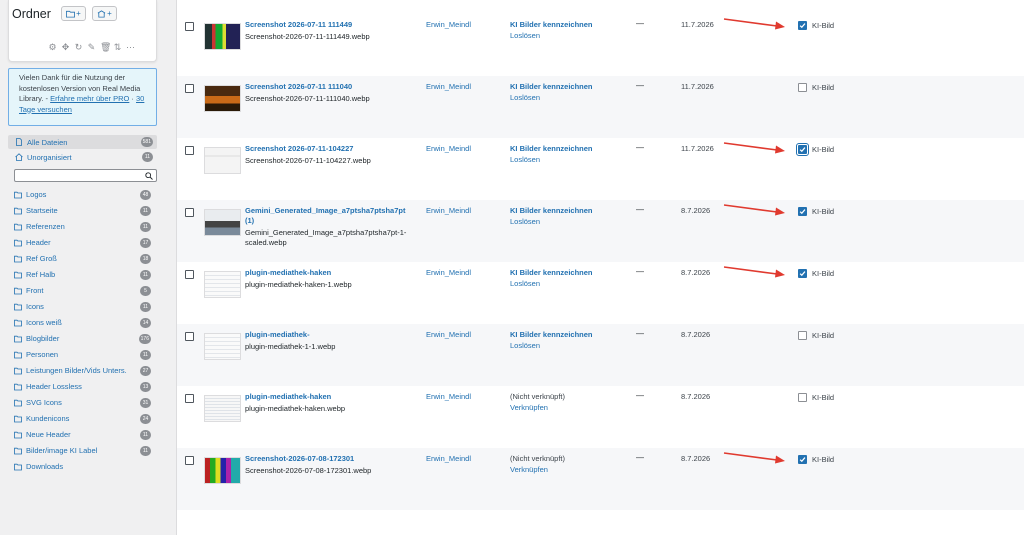 Image resolution: width=1024 pixels, height=535 pixels. Describe the element at coordinates (65, 47) in the screenshot. I see `move-icon: ✥` at that location.